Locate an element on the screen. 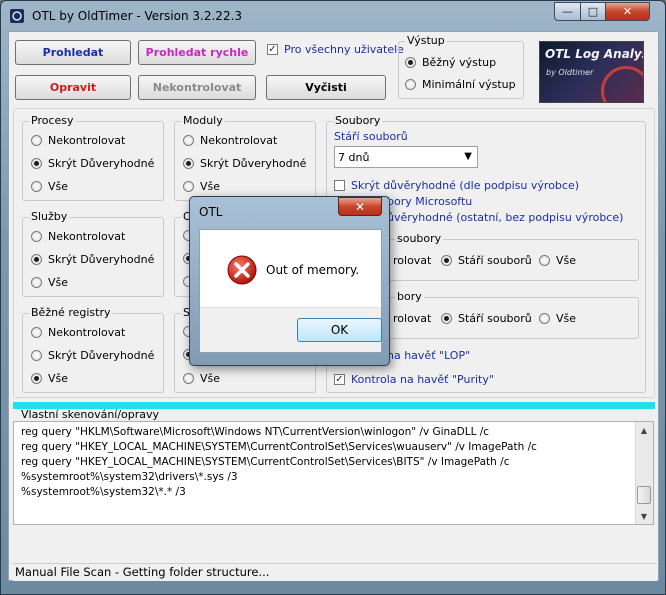 Image resolution: width=666 pixels, height=595 pixels. maximize-button: □ is located at coordinates (593, 11).